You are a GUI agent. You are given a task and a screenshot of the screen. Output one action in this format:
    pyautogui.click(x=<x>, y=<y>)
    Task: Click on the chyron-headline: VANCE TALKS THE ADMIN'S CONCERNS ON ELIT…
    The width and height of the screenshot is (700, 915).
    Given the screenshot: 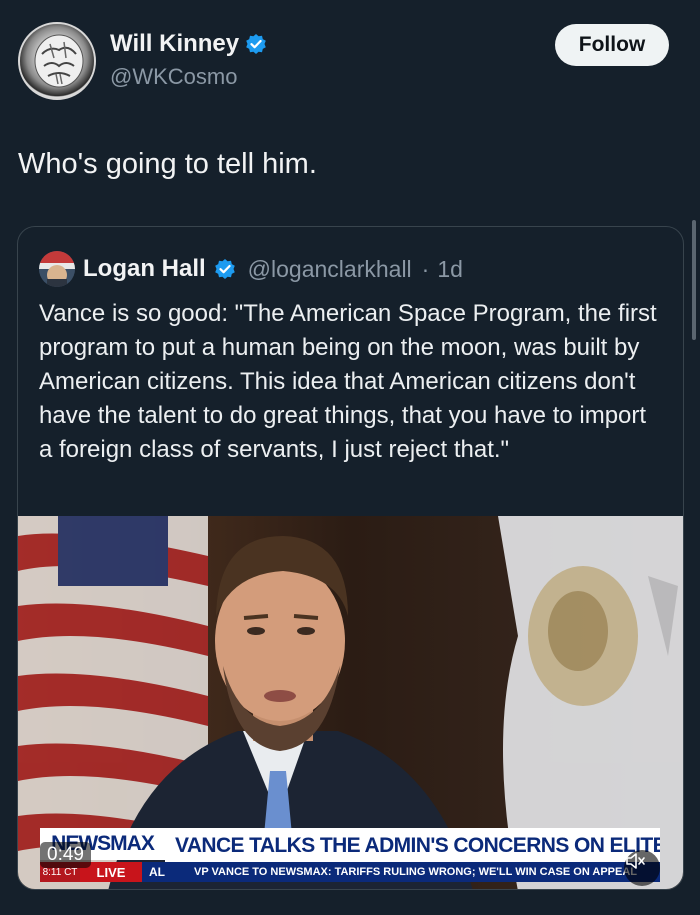 What is the action you would take?
    pyautogui.click(x=412, y=846)
    